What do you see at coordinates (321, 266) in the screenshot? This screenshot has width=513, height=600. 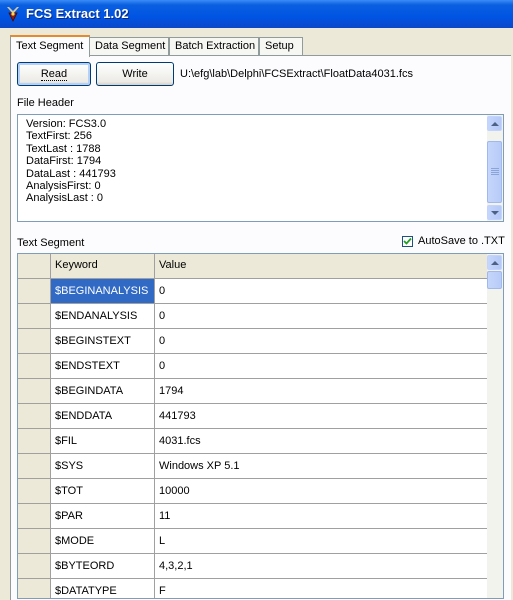 I see `column-header-value: Value` at bounding box center [321, 266].